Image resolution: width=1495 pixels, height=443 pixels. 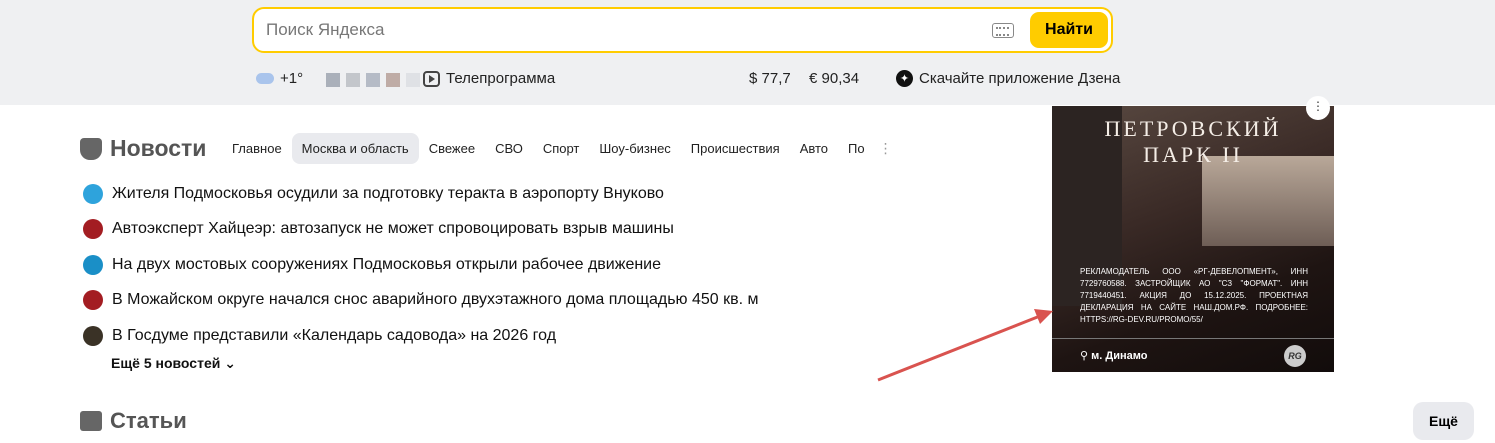 What do you see at coordinates (886, 148) in the screenshot?
I see `more-tabs-icon: ⋮` at bounding box center [886, 148].